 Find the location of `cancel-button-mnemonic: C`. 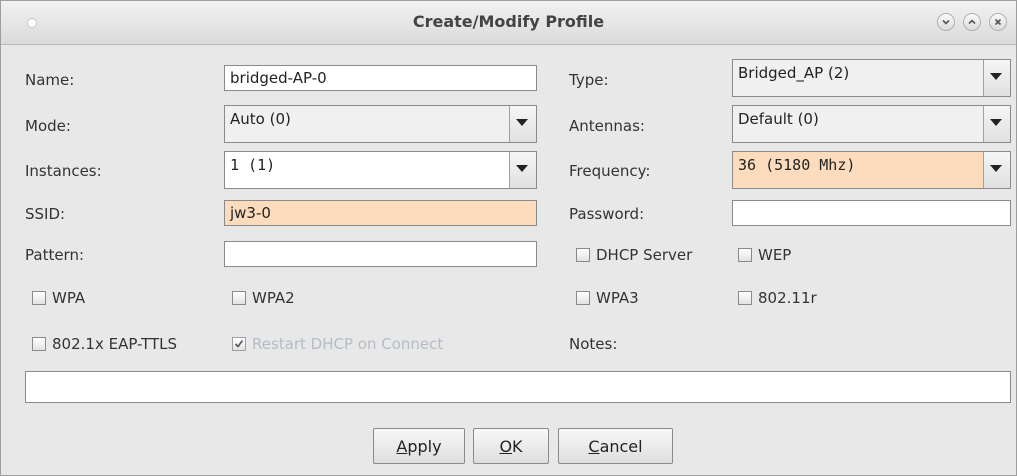

cancel-button-mnemonic: C is located at coordinates (594, 446).